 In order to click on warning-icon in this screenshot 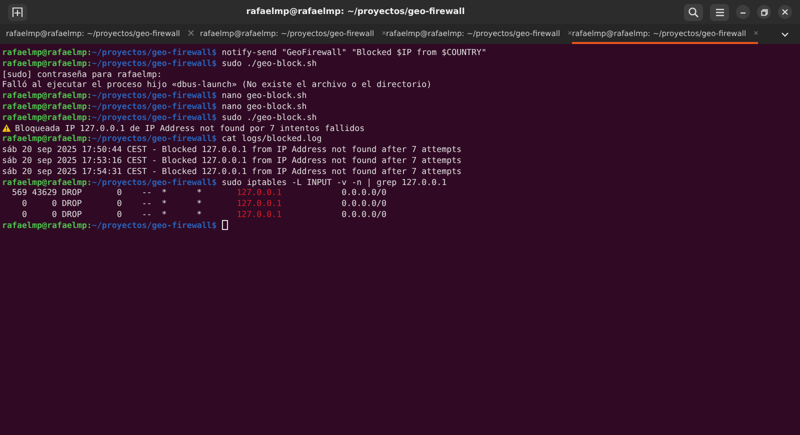, I will do `click(6, 128)`.